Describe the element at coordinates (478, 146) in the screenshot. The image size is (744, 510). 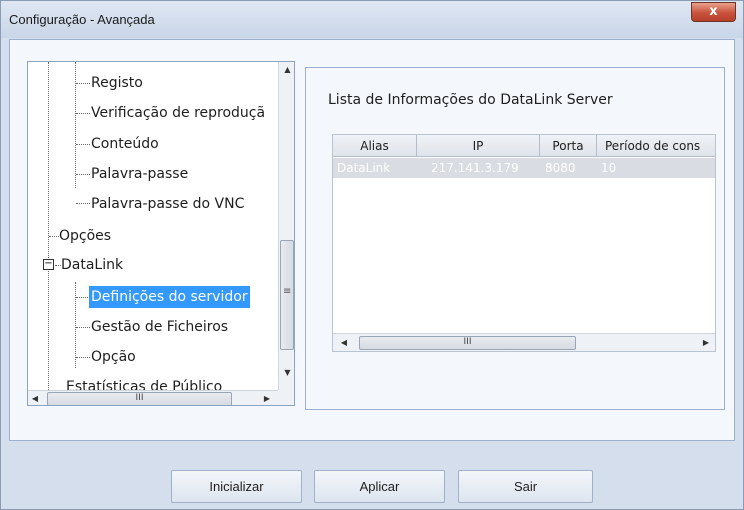
I see `column-header-ip: IP` at that location.